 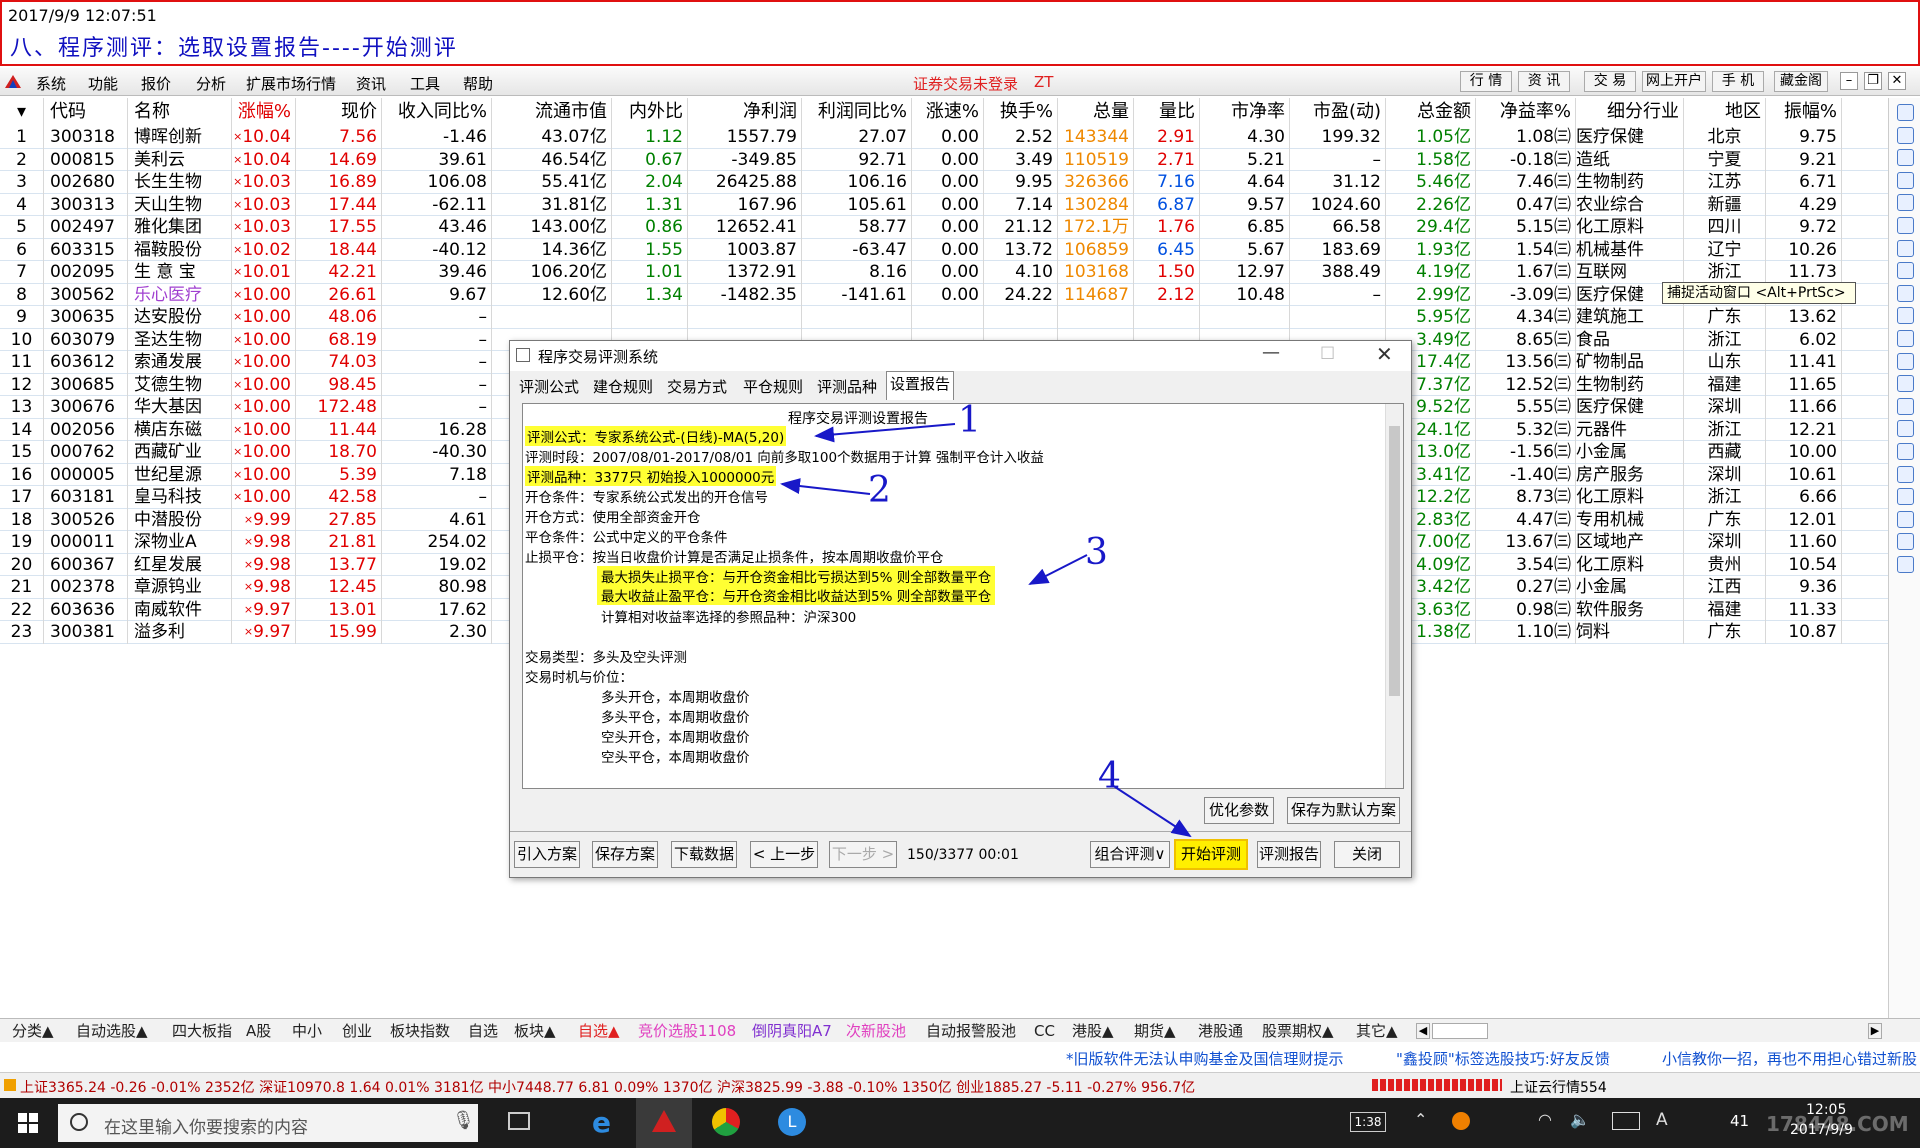 I want to click on column-header: 细分行业, so click(x=1630, y=112).